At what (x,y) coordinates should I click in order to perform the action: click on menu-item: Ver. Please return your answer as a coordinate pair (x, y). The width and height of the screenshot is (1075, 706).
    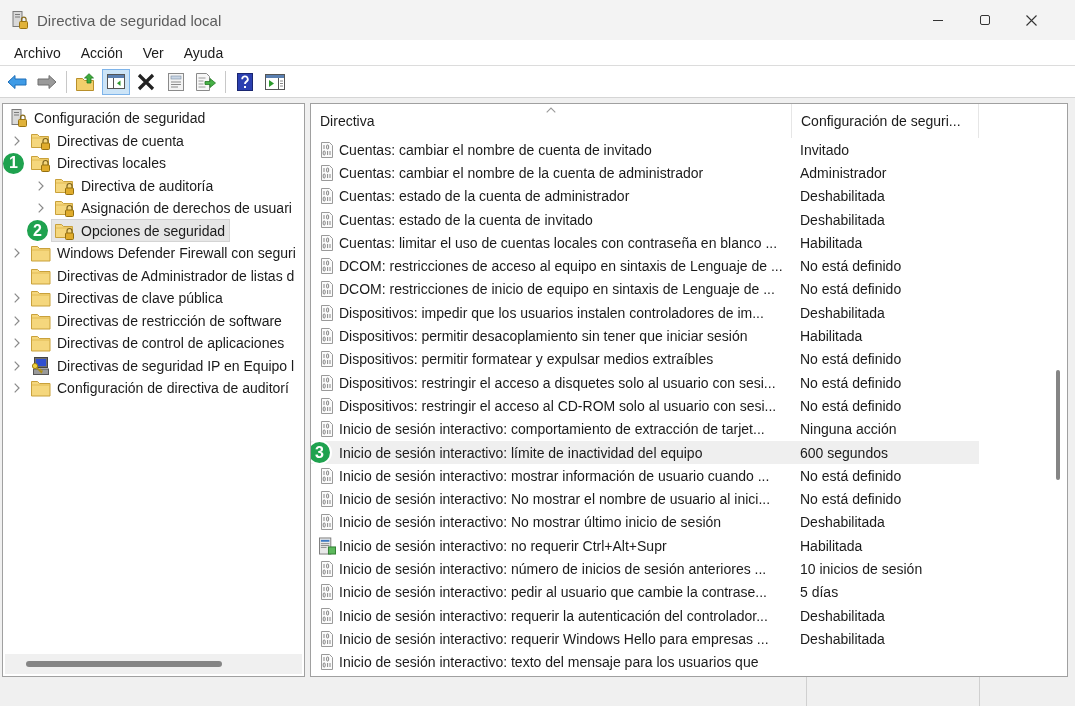
    Looking at the image, I should click on (153, 52).